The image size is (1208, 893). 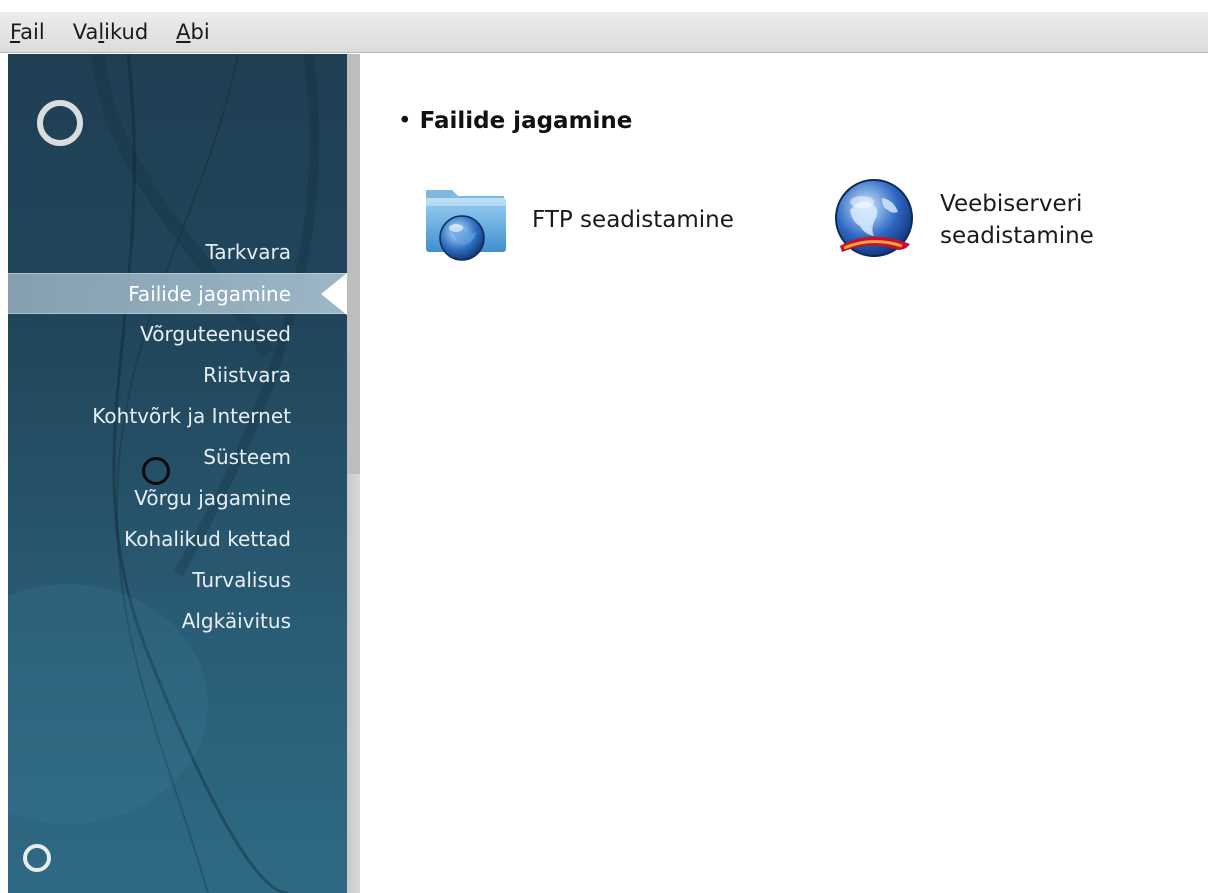 I want to click on sidebar-item-kohtvork: Kohtvõrk ja Internet, so click(x=177, y=416).